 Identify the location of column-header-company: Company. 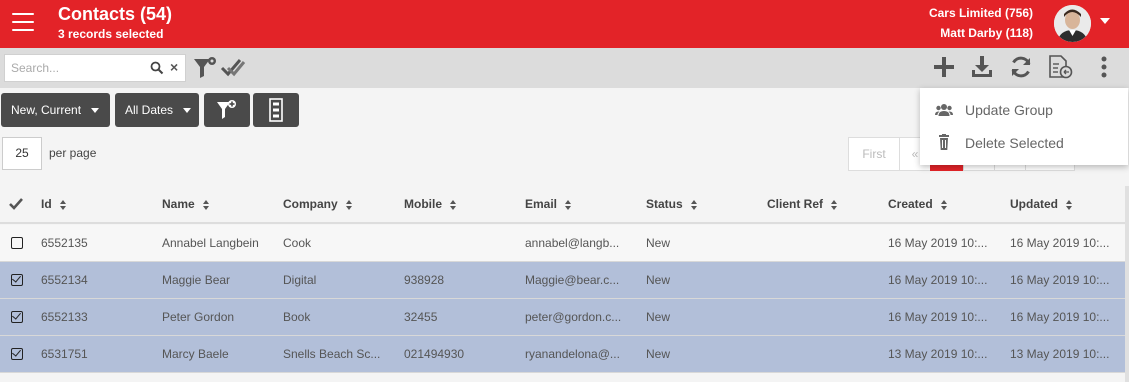
(318, 204).